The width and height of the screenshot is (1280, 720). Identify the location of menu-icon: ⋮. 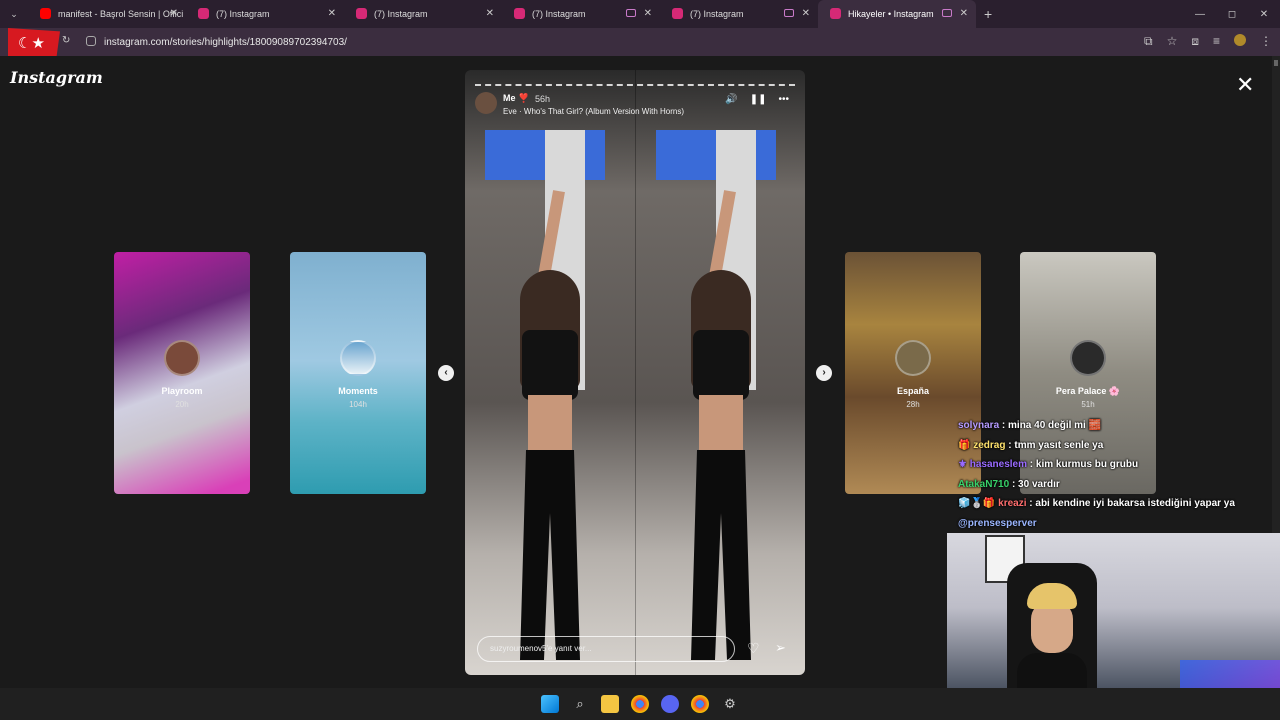
(1266, 41).